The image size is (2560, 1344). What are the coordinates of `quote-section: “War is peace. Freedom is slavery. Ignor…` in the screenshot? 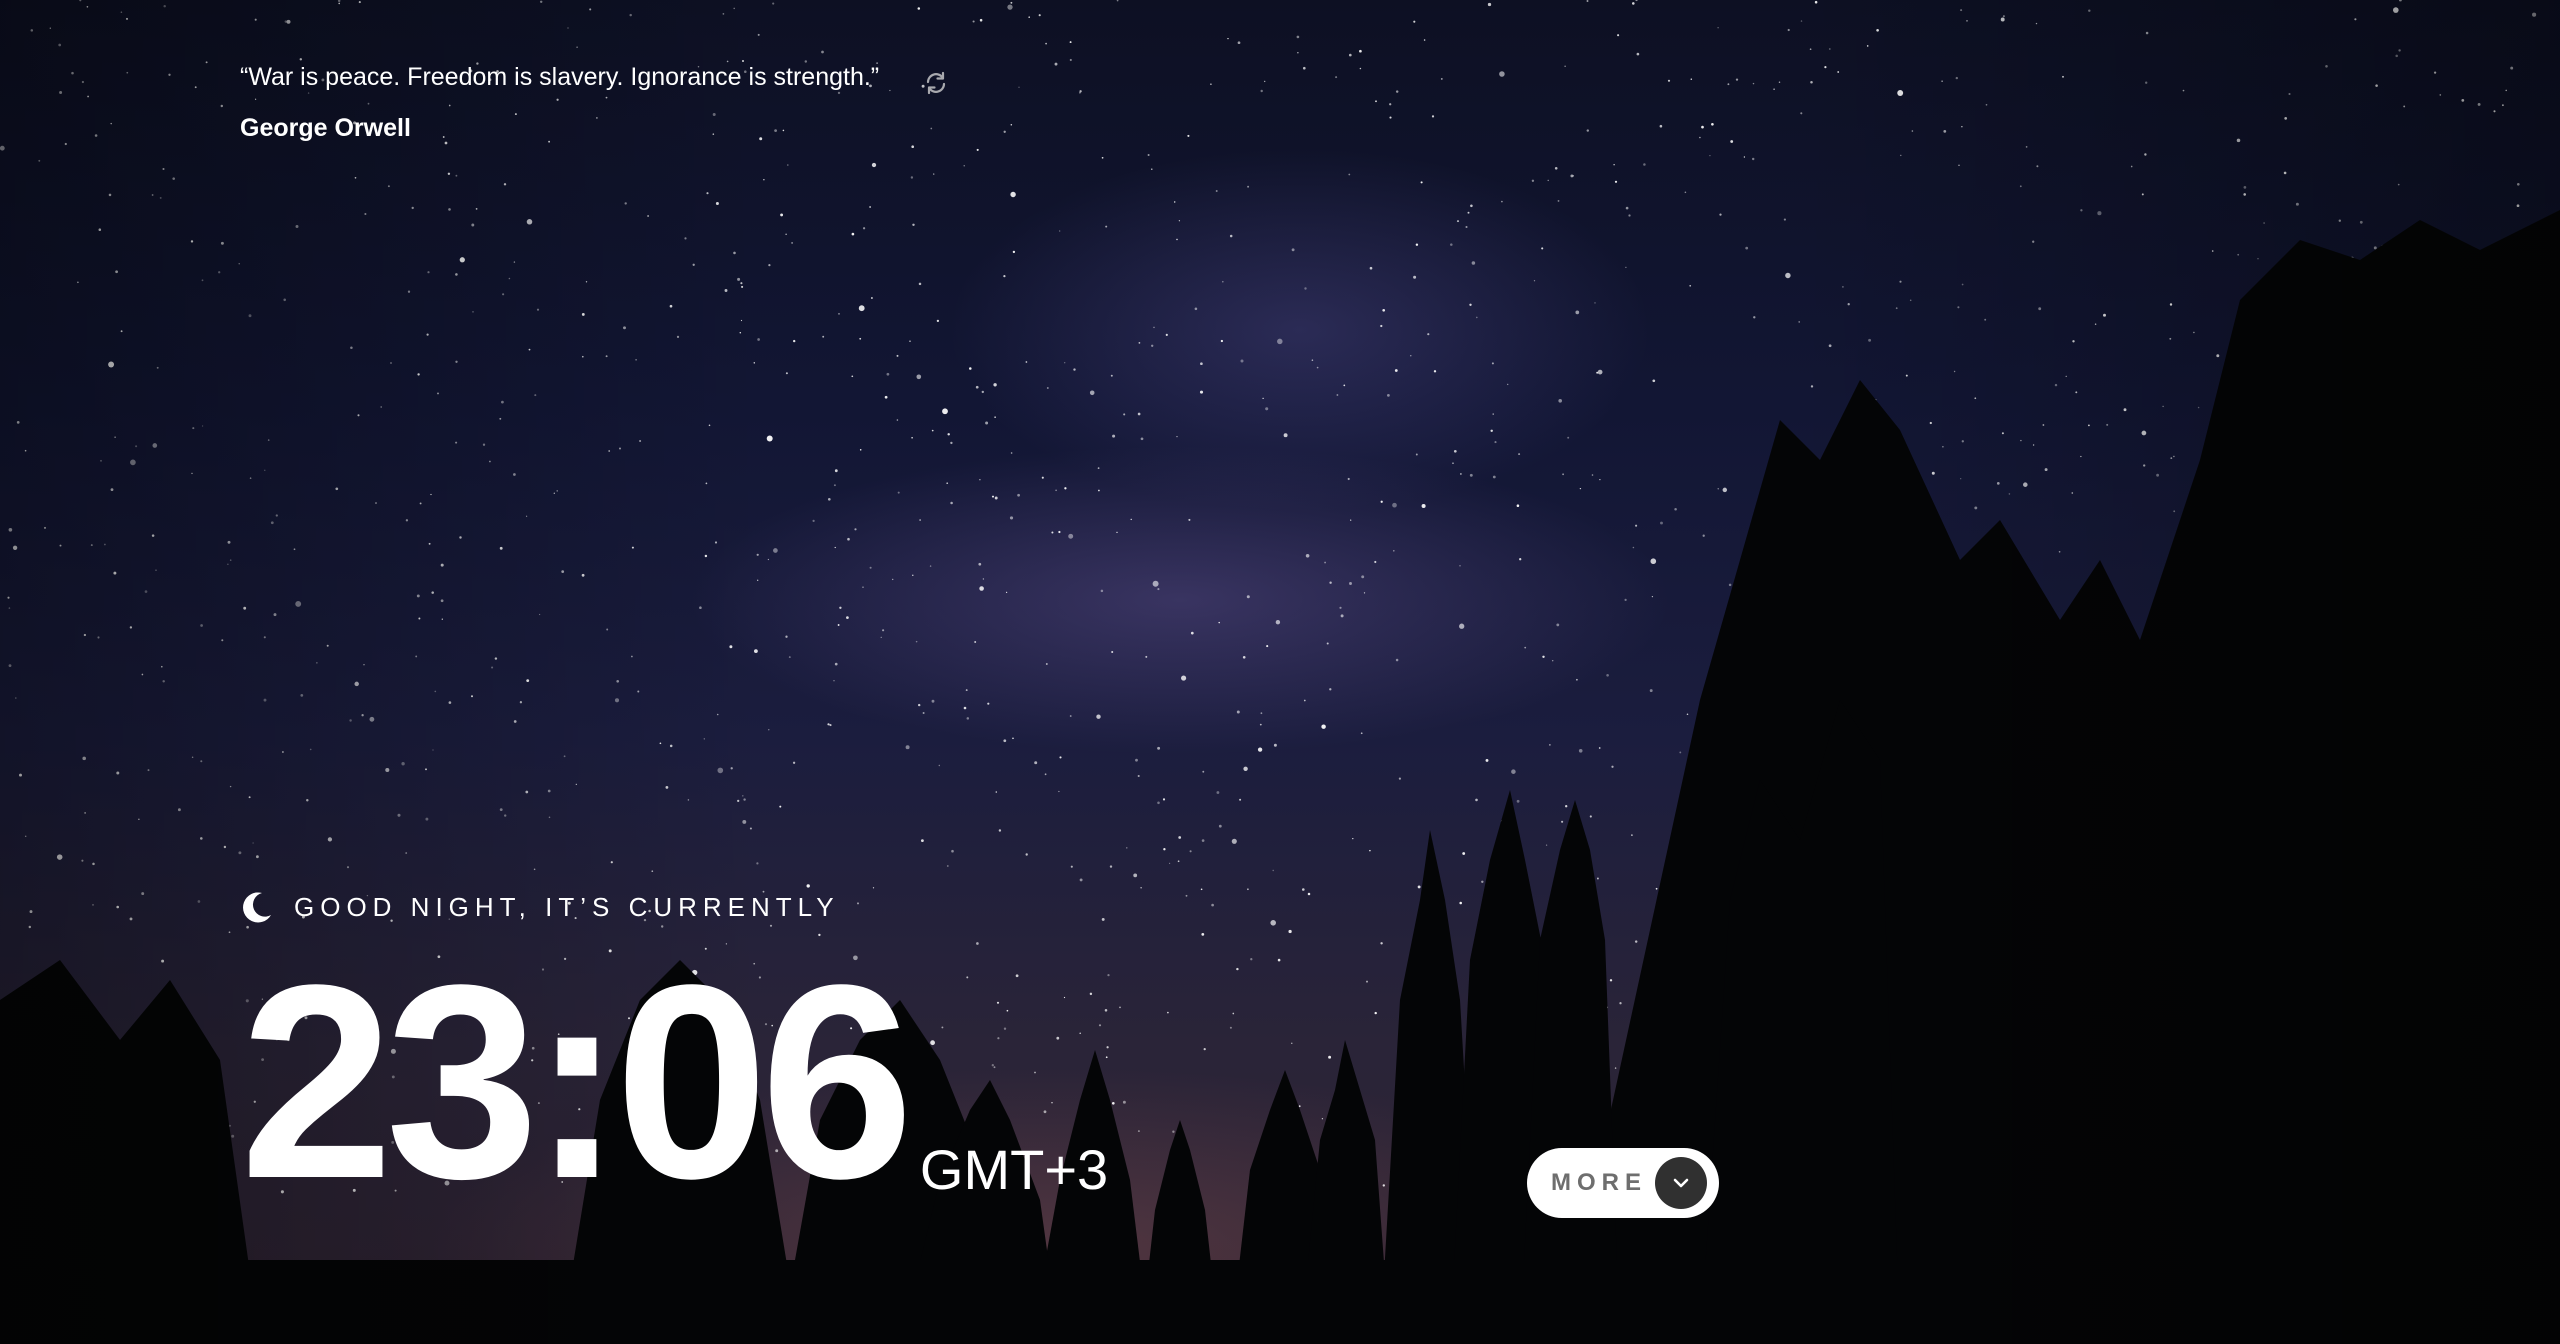 It's located at (630, 100).